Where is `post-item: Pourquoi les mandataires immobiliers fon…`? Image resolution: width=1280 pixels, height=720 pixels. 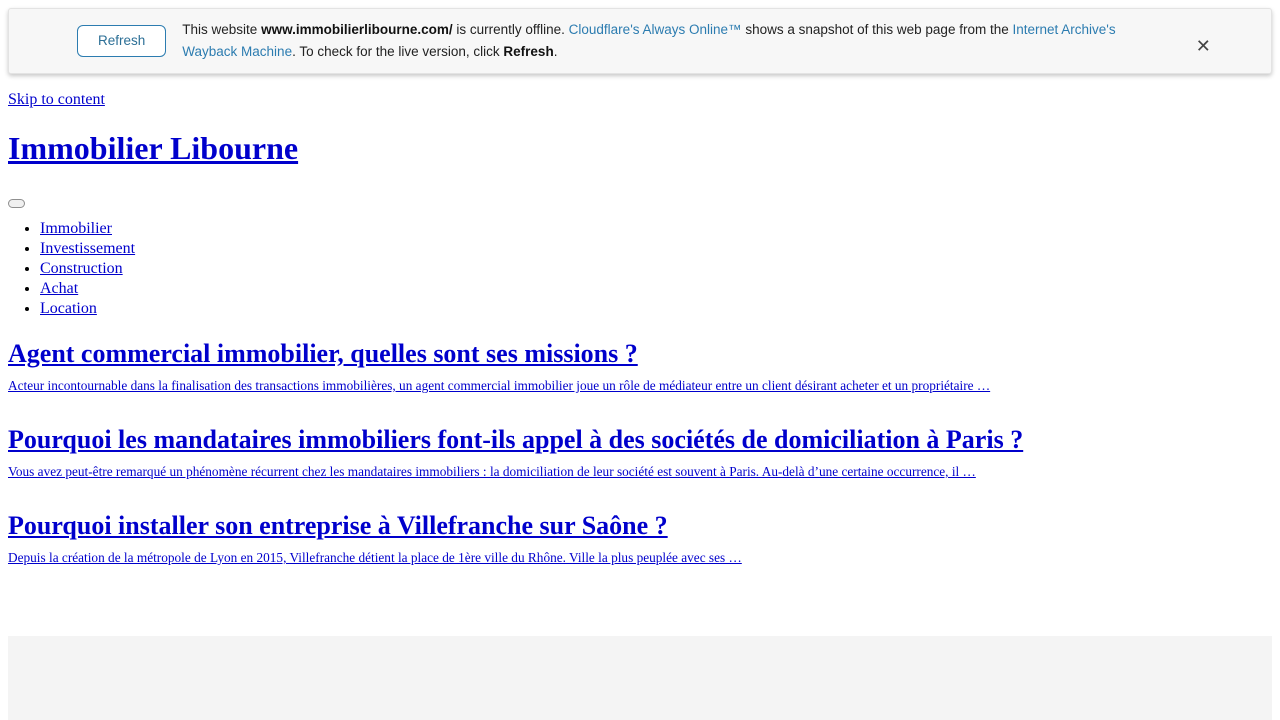
post-item: Pourquoi les mandataires immobiliers fon… is located at coordinates (640, 452).